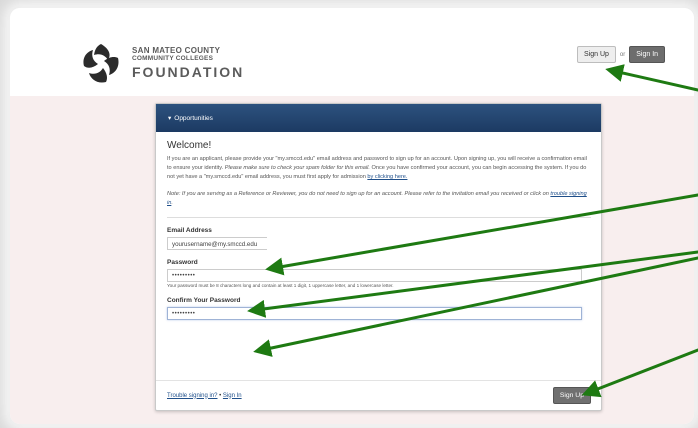  What do you see at coordinates (173, 59) in the screenshot?
I see `logo-line-2: COMMUNITY COLLEGES` at bounding box center [173, 59].